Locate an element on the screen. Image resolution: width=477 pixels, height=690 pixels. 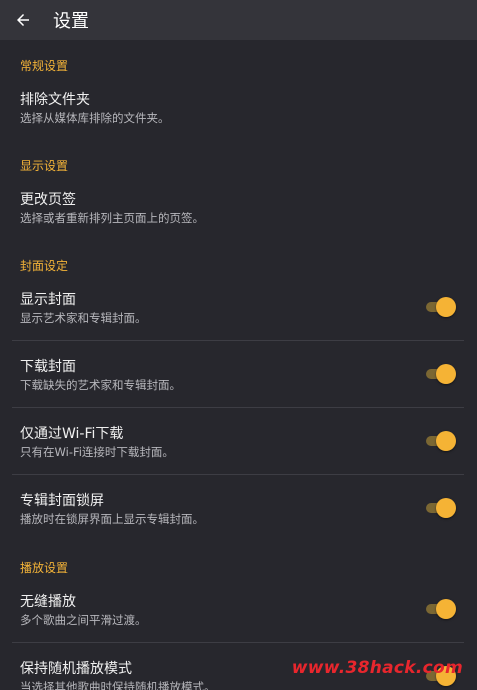
section-header-cover: 封面设定 is located at coordinates (44, 266).